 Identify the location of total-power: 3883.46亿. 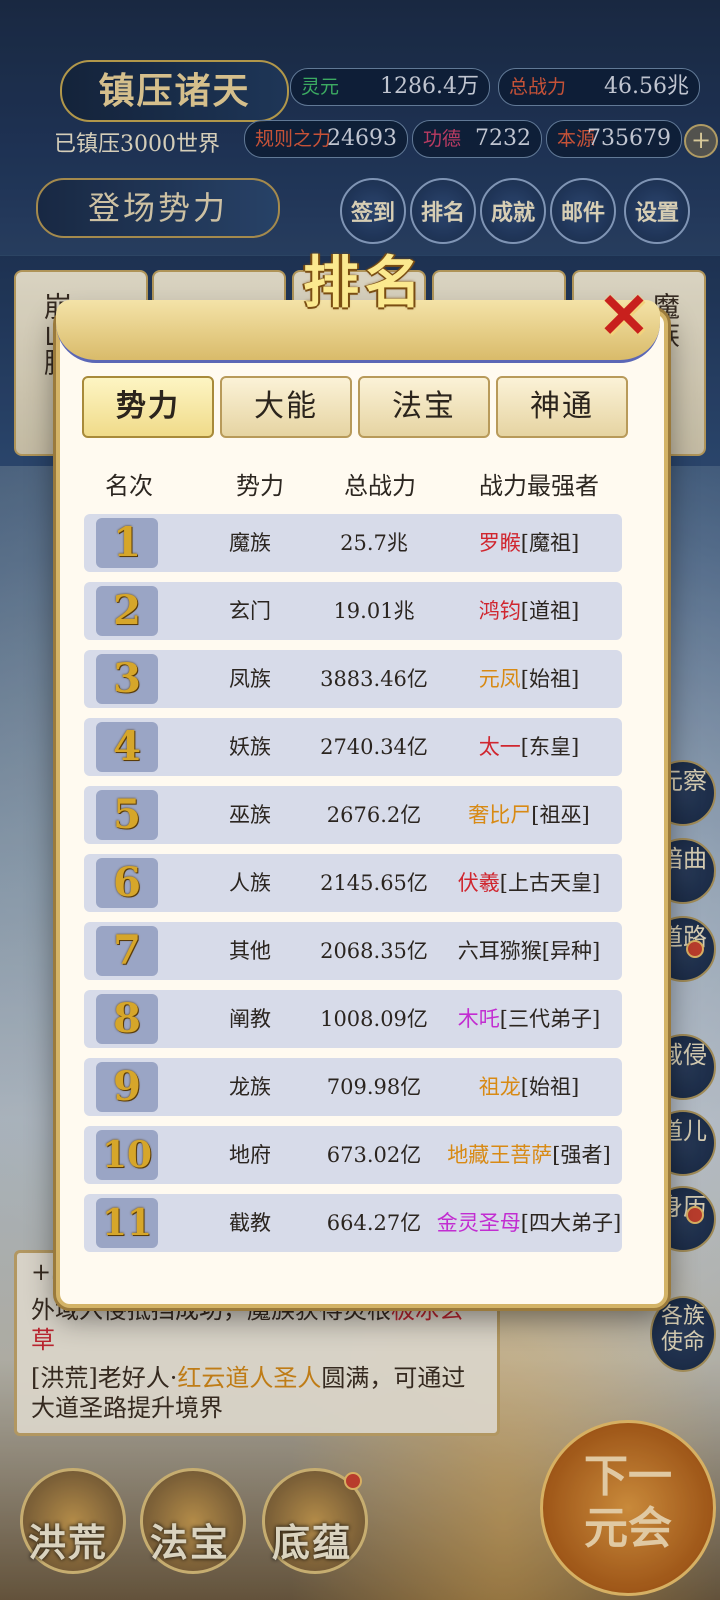
(374, 679).